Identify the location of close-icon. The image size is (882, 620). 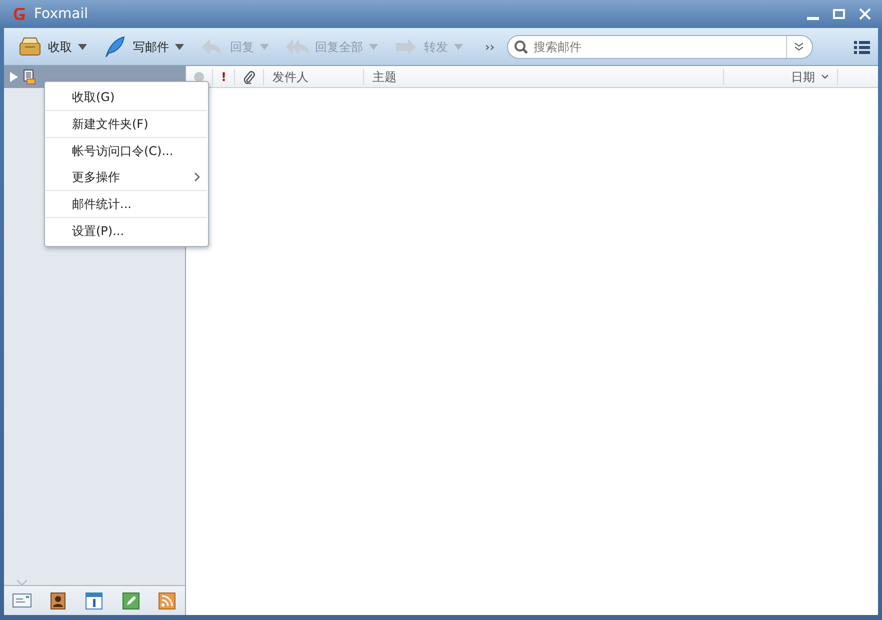
(865, 14).